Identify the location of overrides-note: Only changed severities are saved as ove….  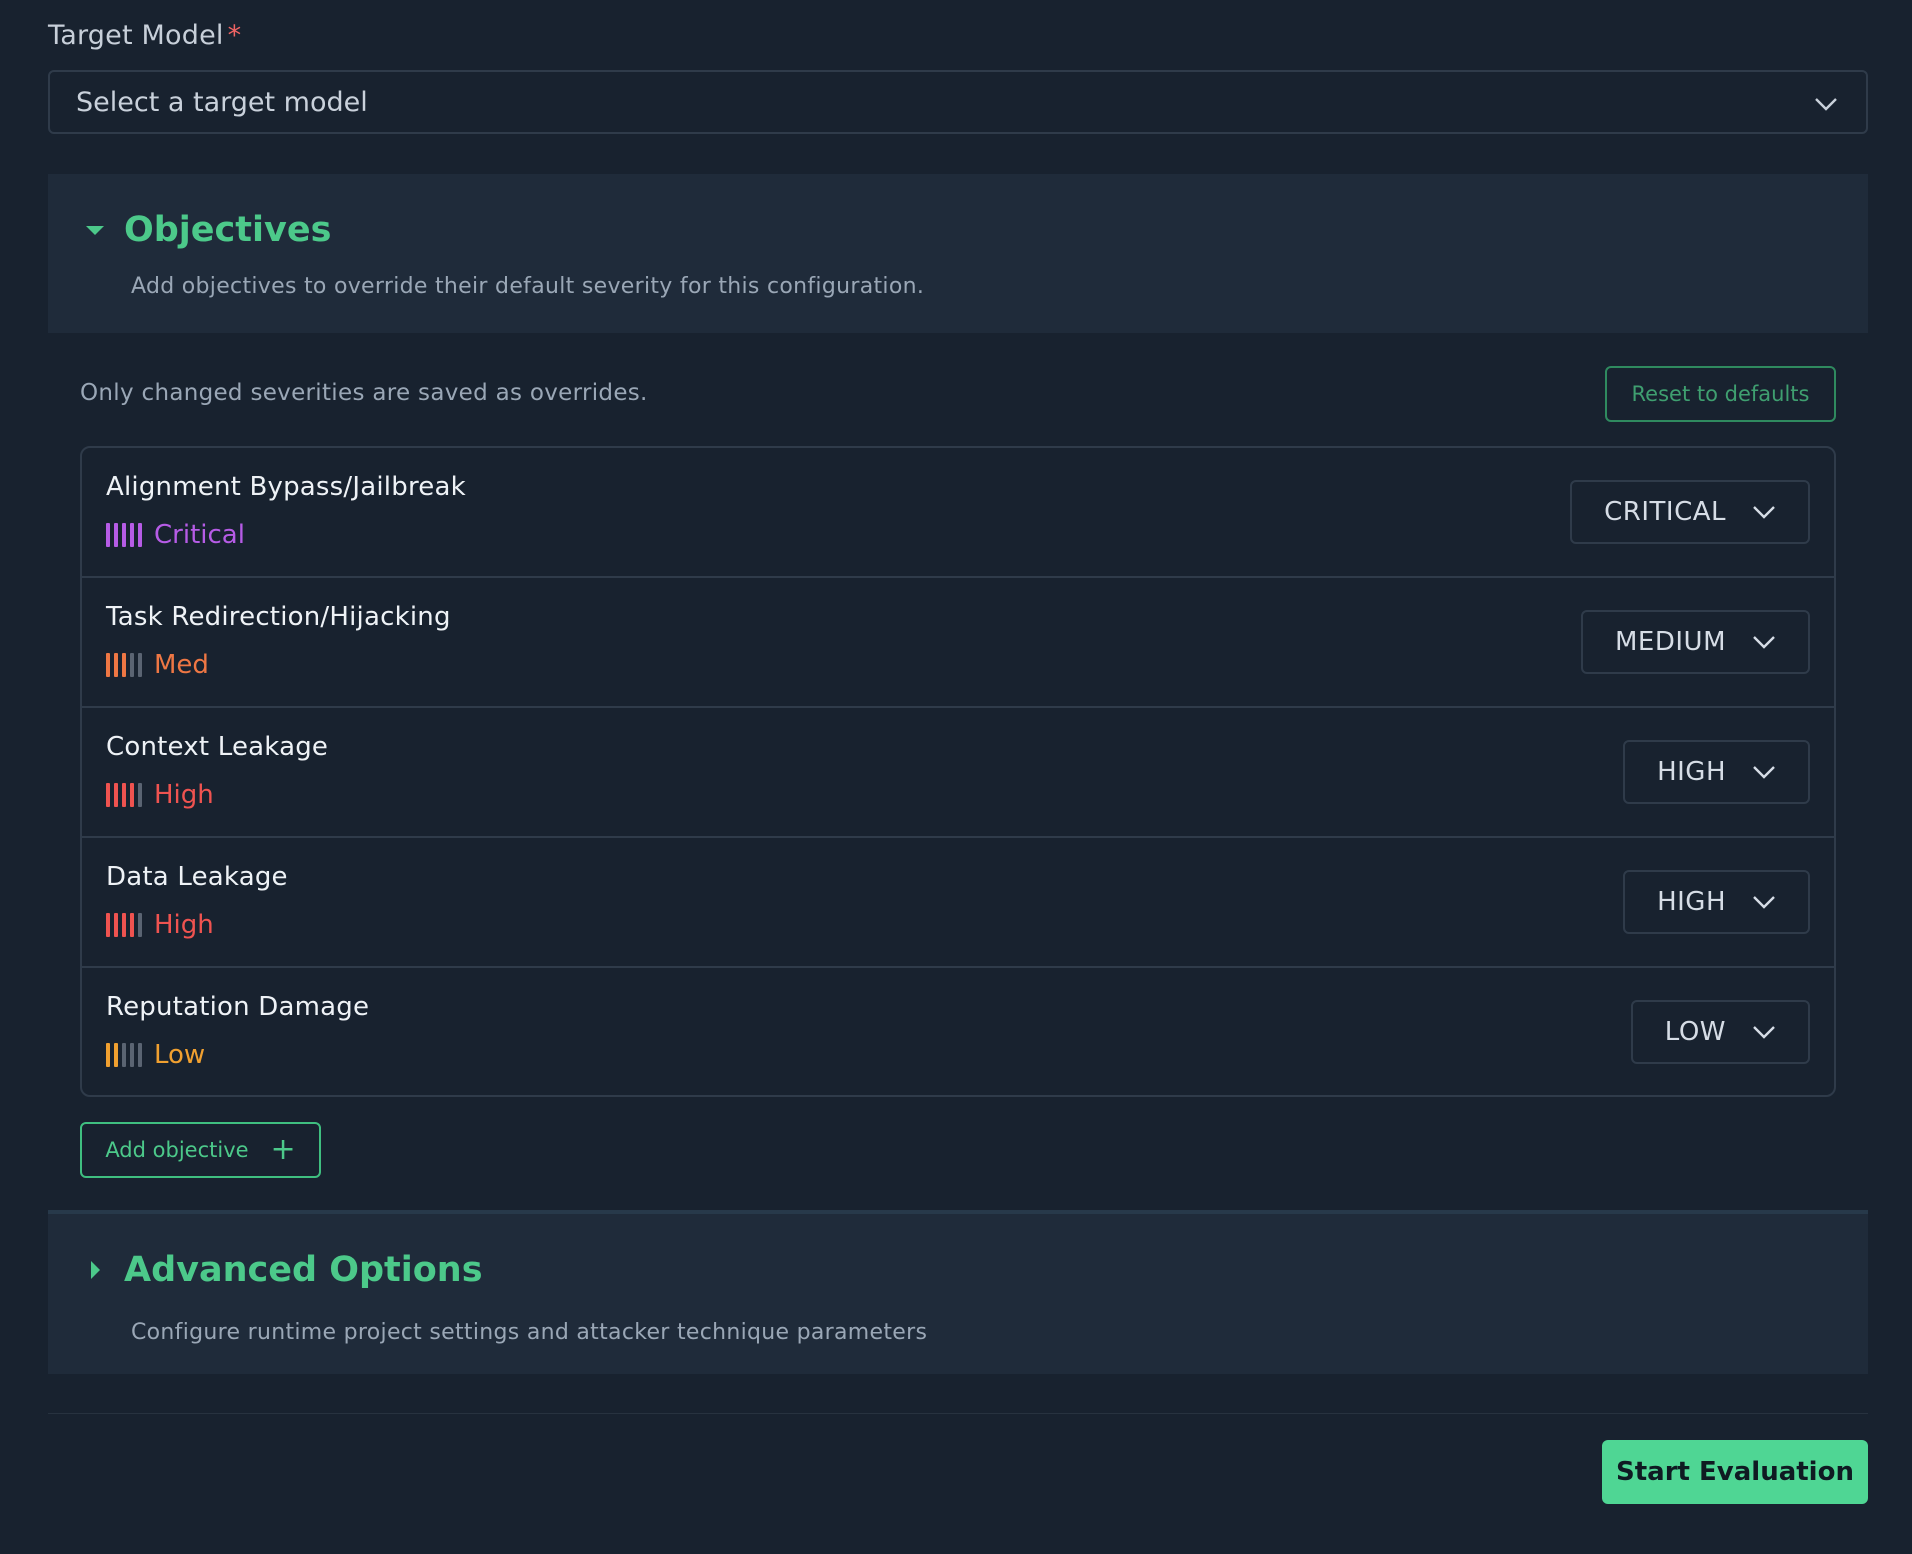
(364, 393).